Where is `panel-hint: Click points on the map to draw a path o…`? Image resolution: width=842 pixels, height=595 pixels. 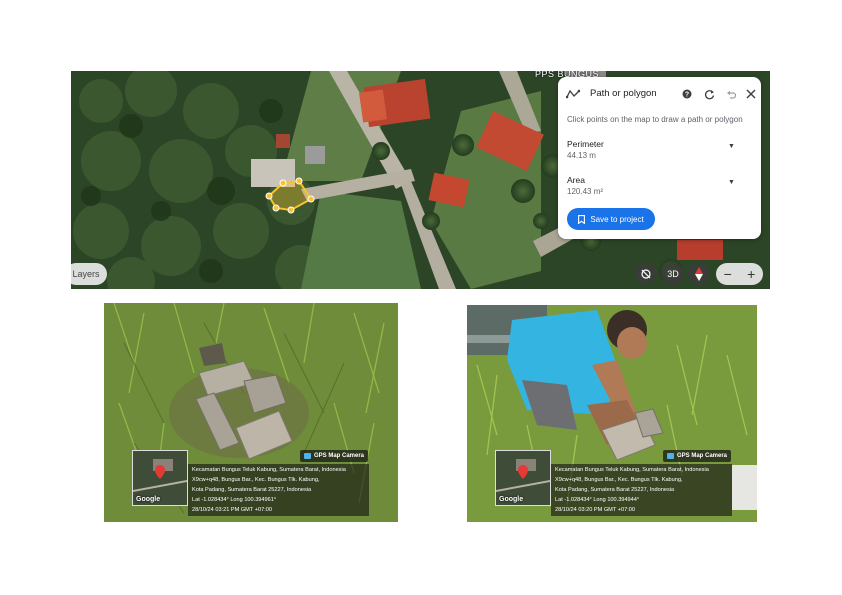 panel-hint: Click points on the map to draw a path o… is located at coordinates (655, 119).